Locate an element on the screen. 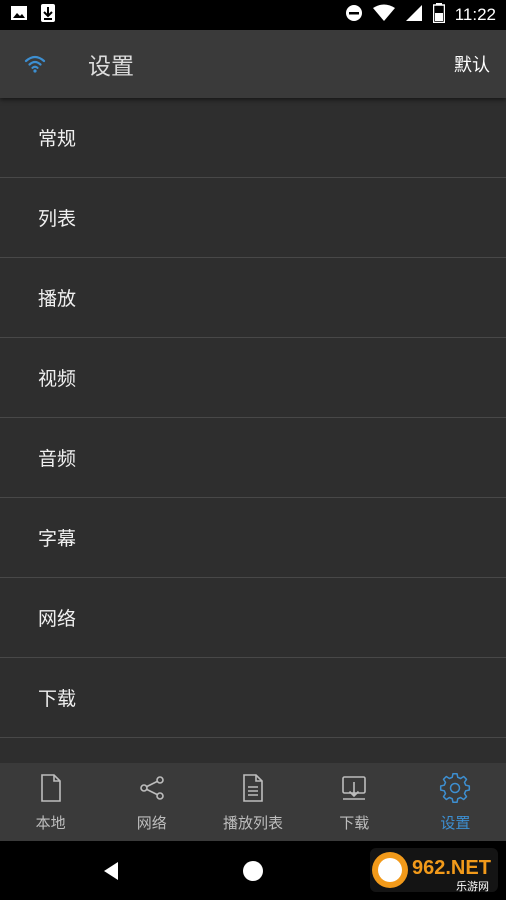  watermark-brand: 962.NET is located at coordinates (451, 868).